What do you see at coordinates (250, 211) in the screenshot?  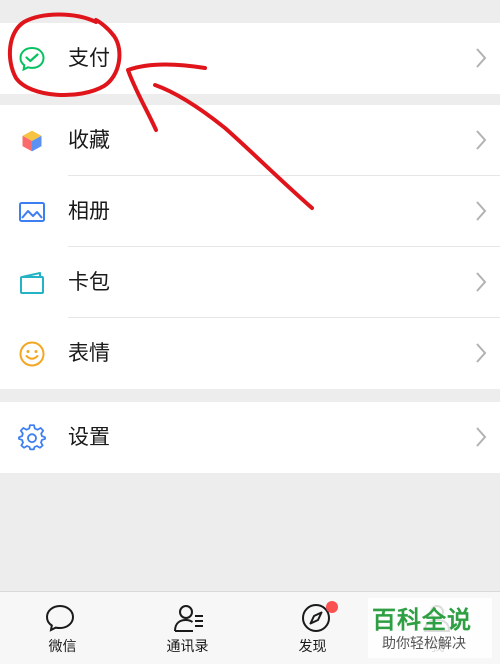 I see `menu-item-album: 相册` at bounding box center [250, 211].